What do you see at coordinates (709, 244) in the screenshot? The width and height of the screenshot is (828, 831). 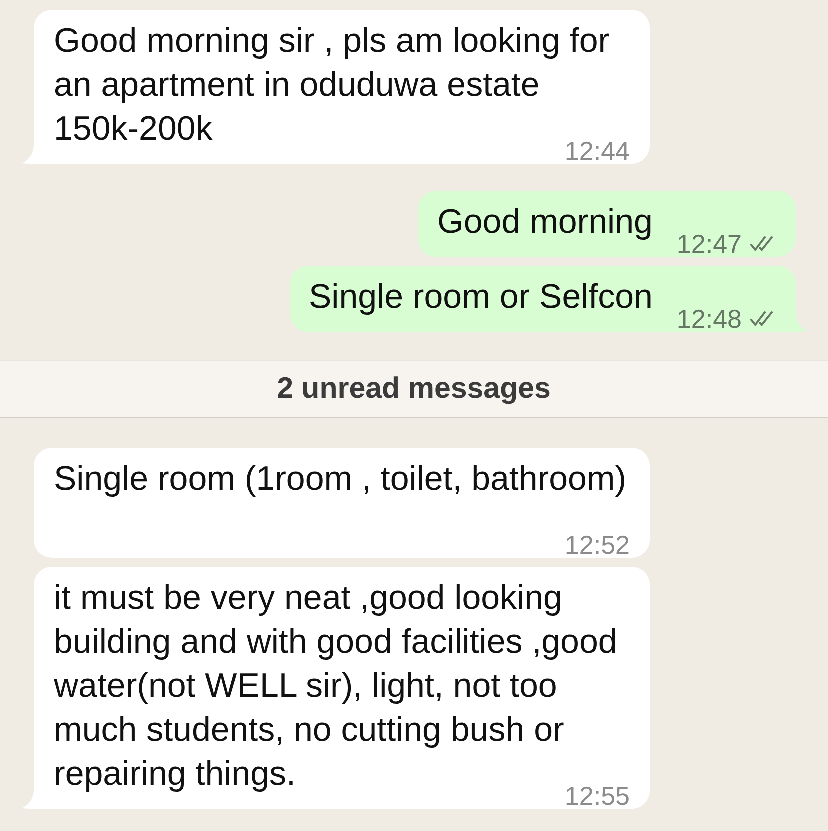 I see `message-time: 12:47` at bounding box center [709, 244].